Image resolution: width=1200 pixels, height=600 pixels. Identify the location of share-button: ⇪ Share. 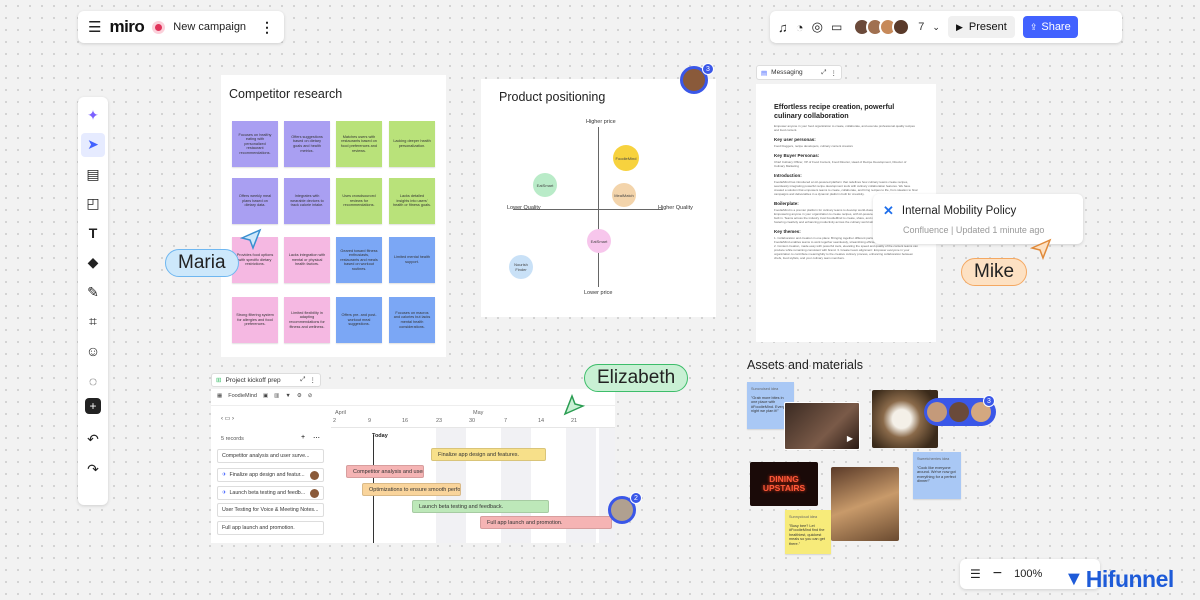
(1050, 27).